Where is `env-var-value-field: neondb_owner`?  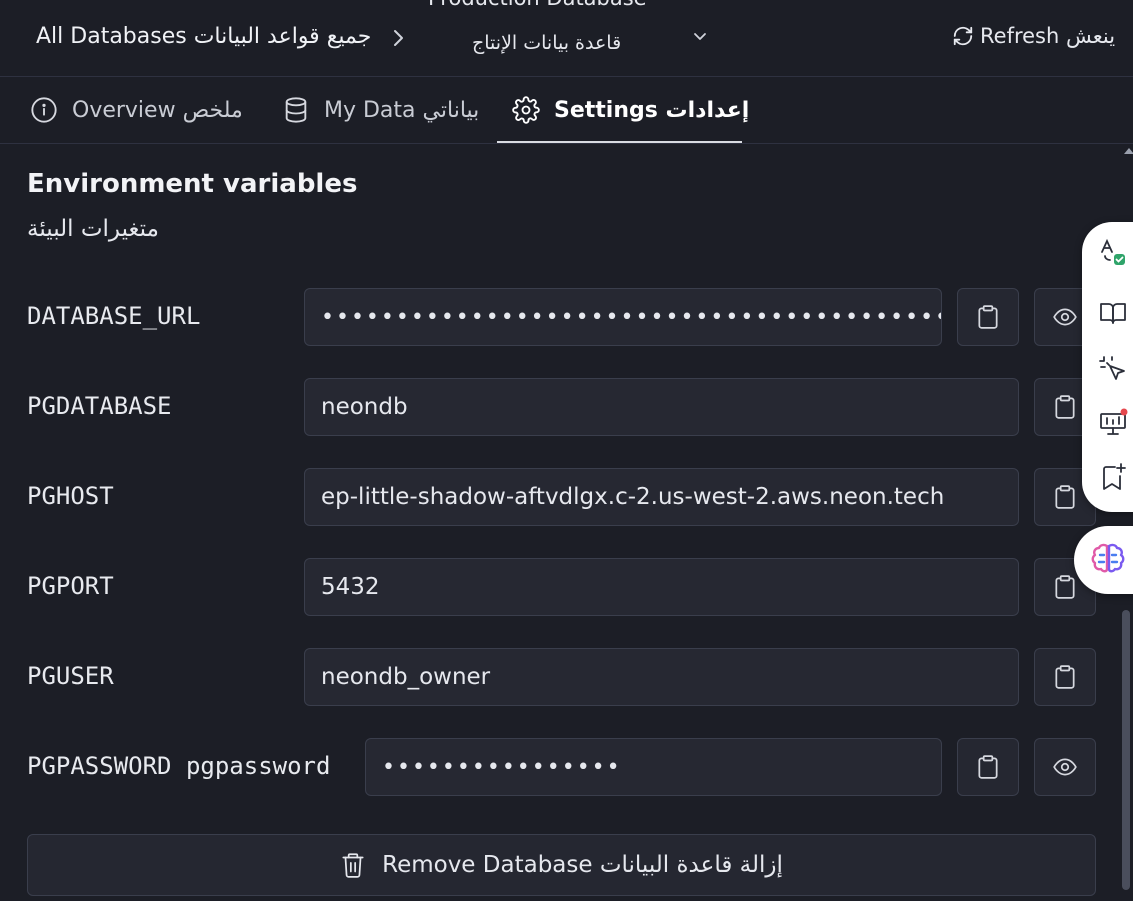
env-var-value-field: neondb_owner is located at coordinates (661, 677).